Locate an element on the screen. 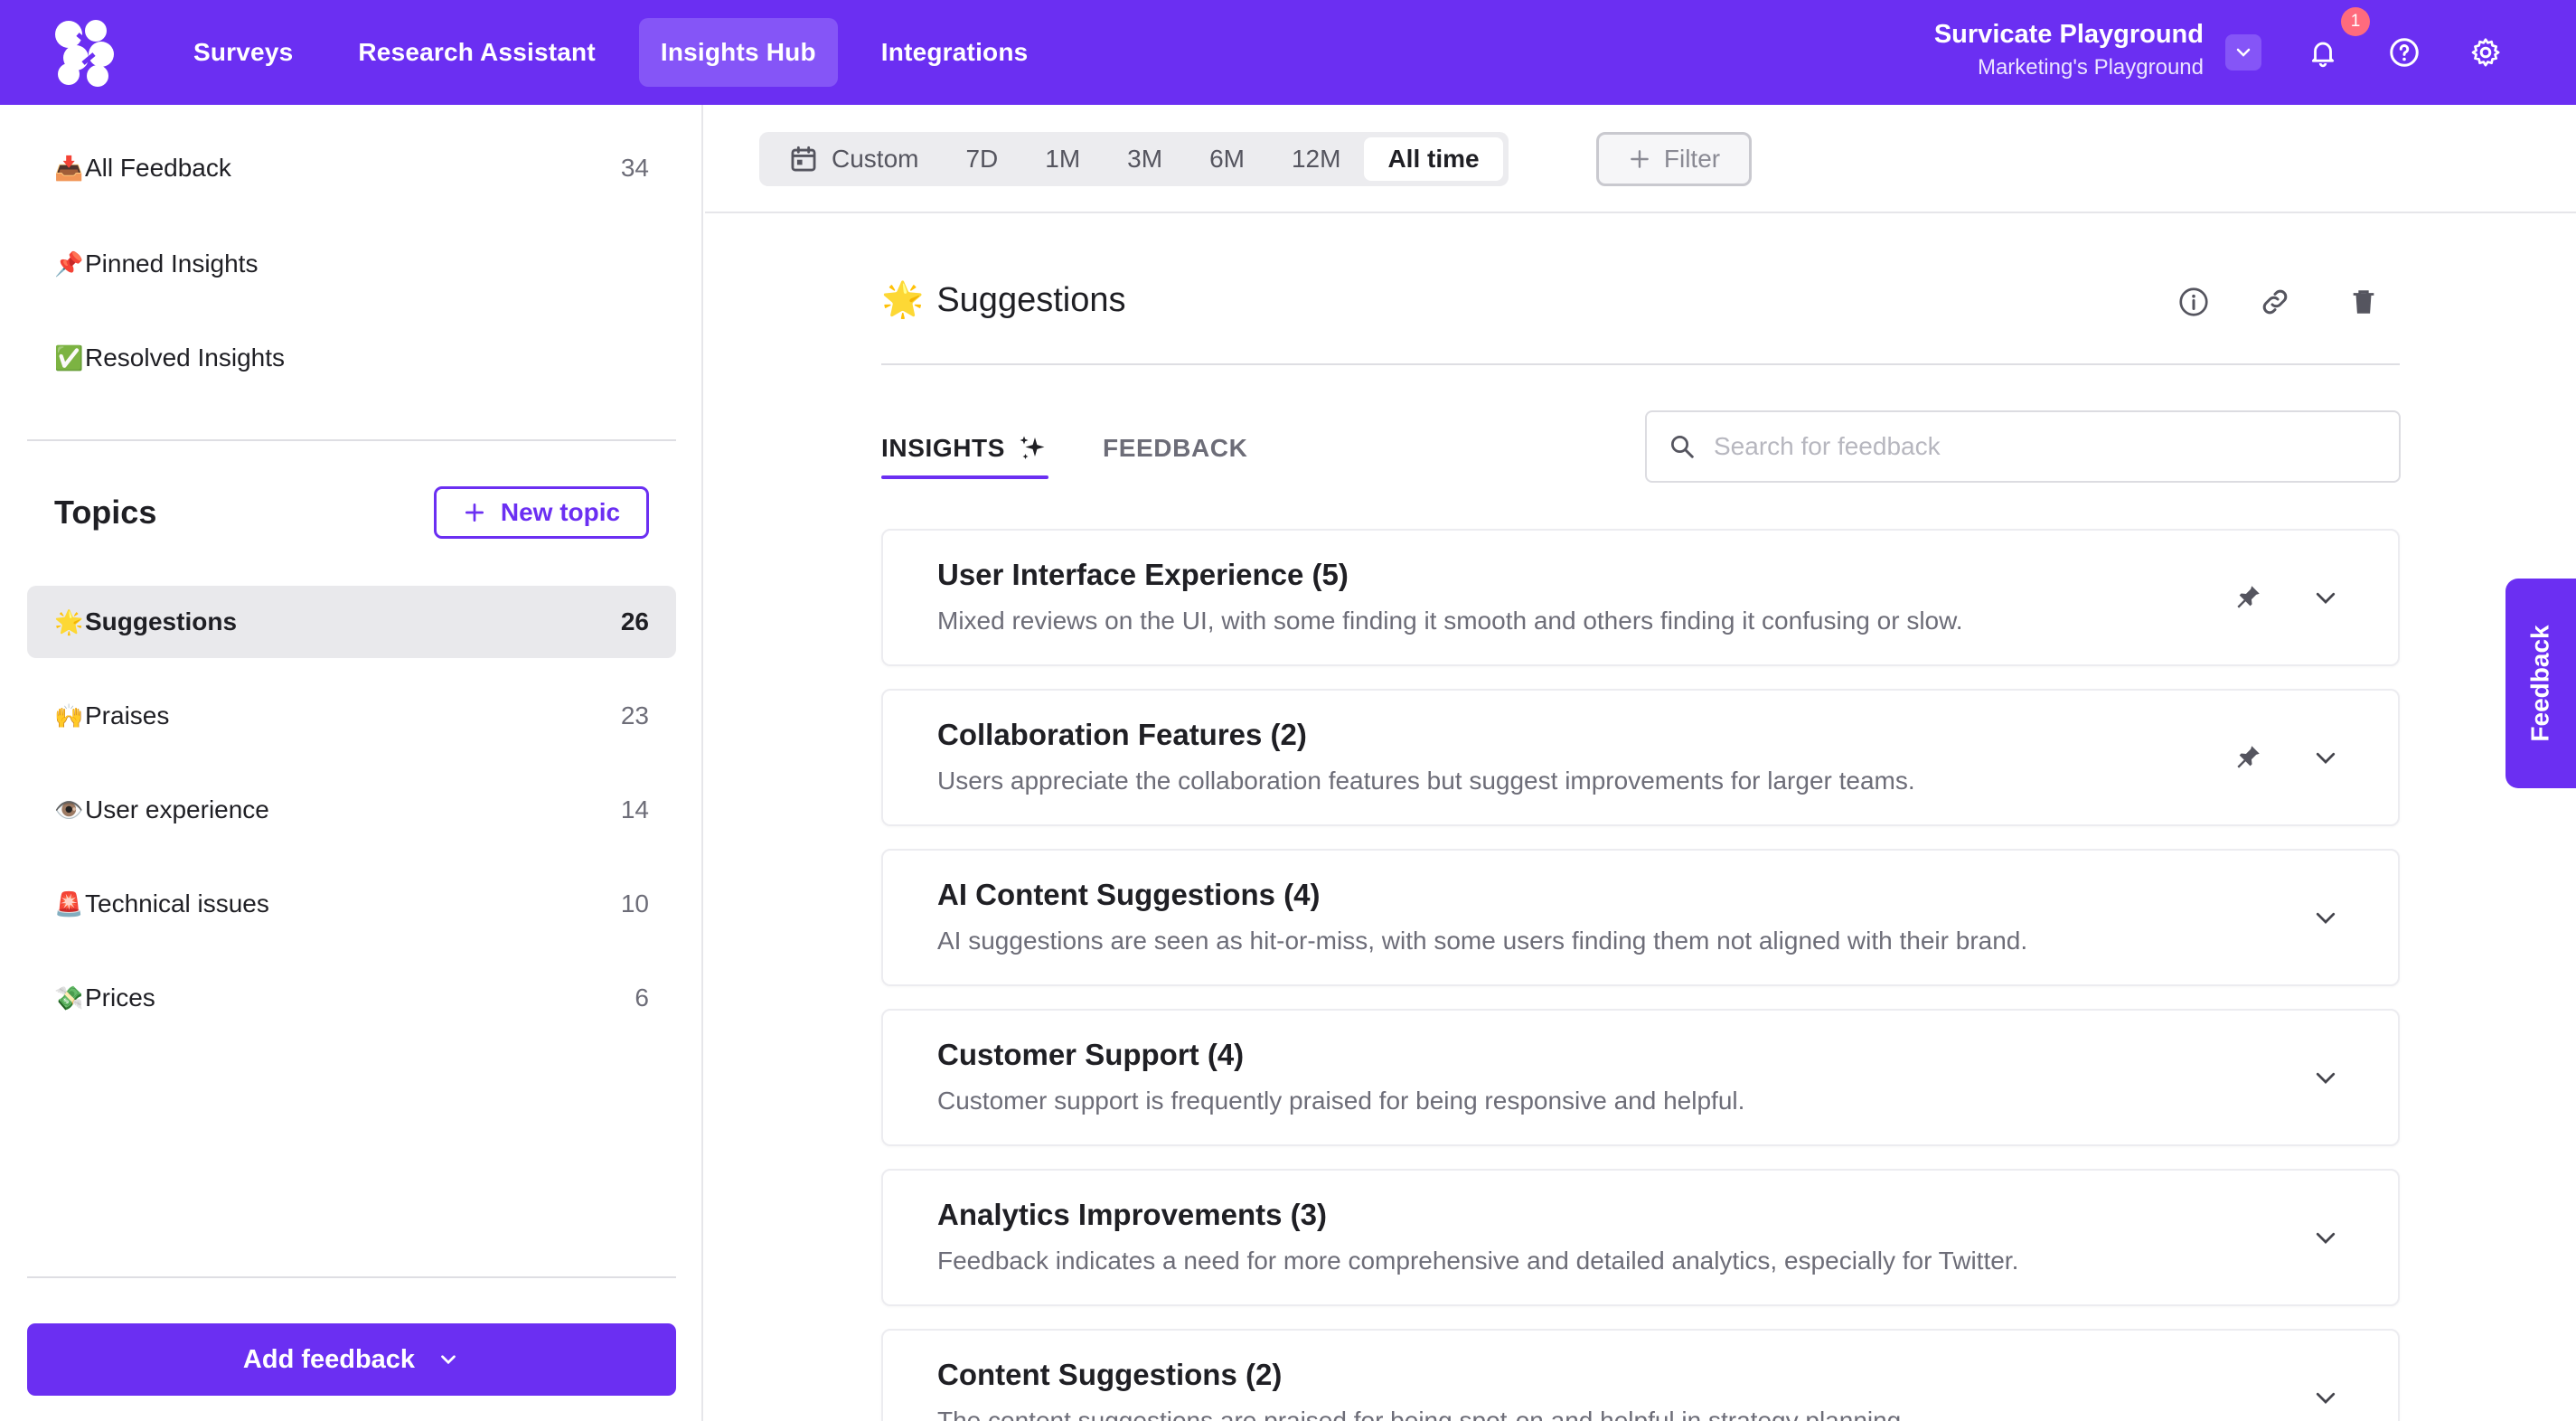  sidebar-item-count: 10 is located at coordinates (635, 903).